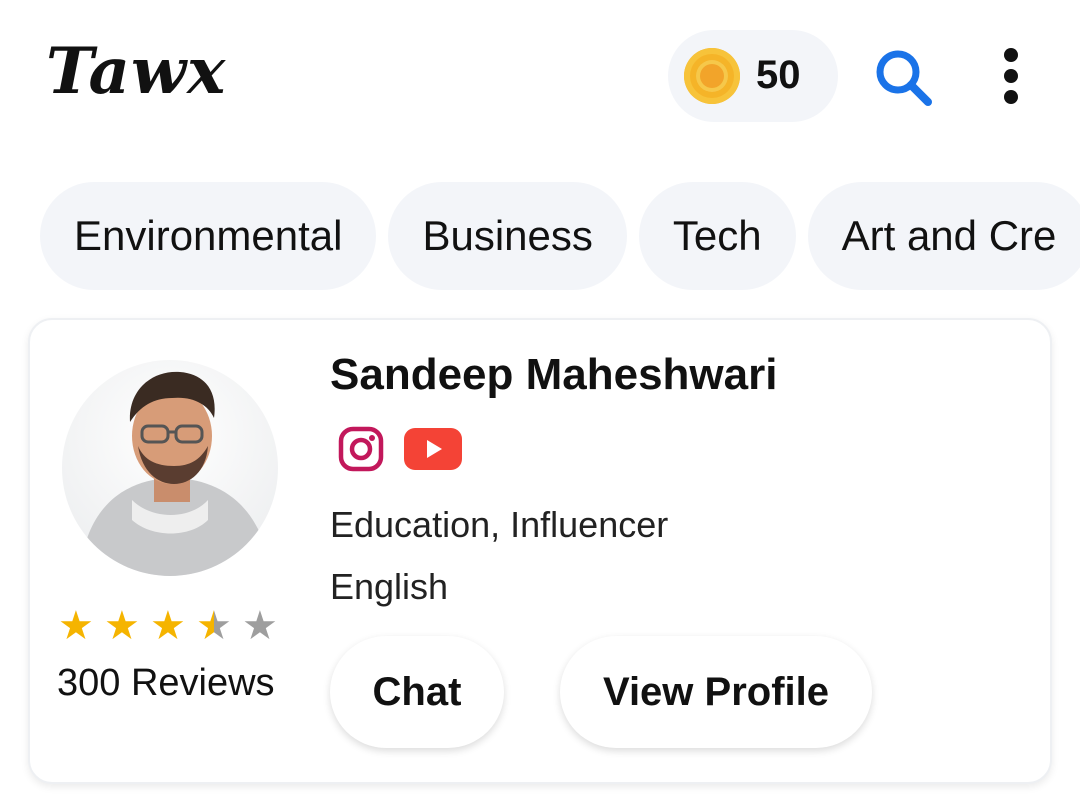  Describe the element at coordinates (753, 76) in the screenshot. I see `coin-balance-pill: 50` at that location.